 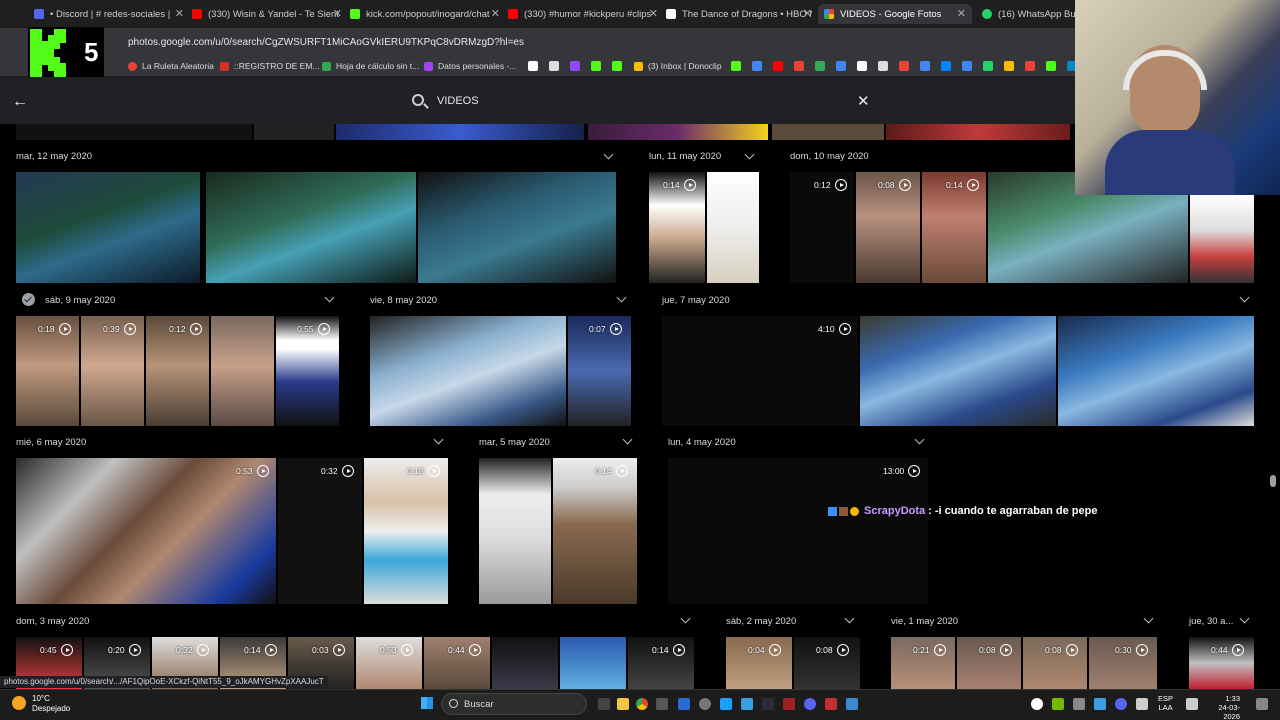 I want to click on search-input: VIDEOS, so click(x=458, y=101).